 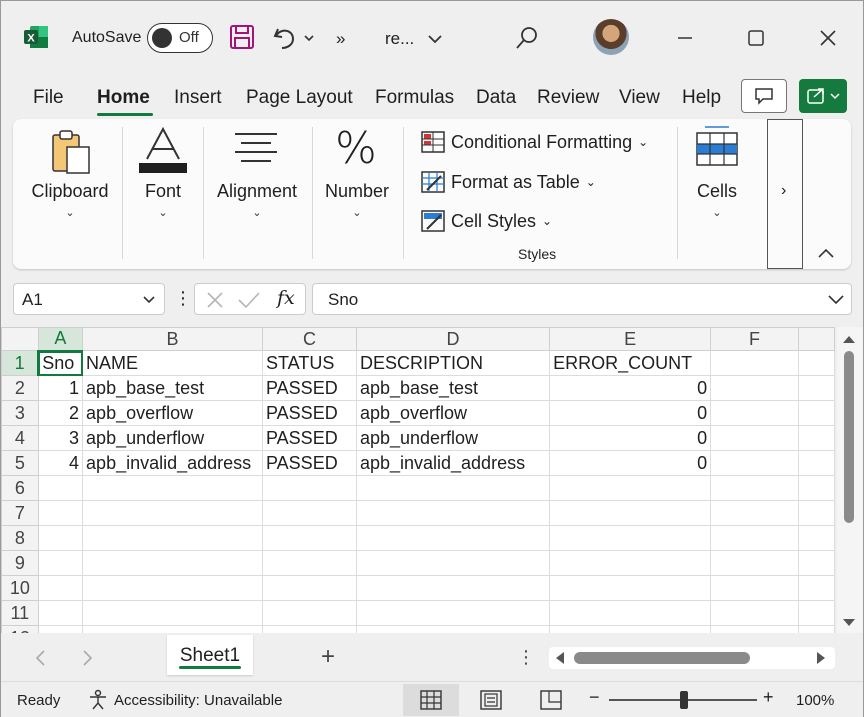 I want to click on cell-a4: 3, so click(x=60, y=438).